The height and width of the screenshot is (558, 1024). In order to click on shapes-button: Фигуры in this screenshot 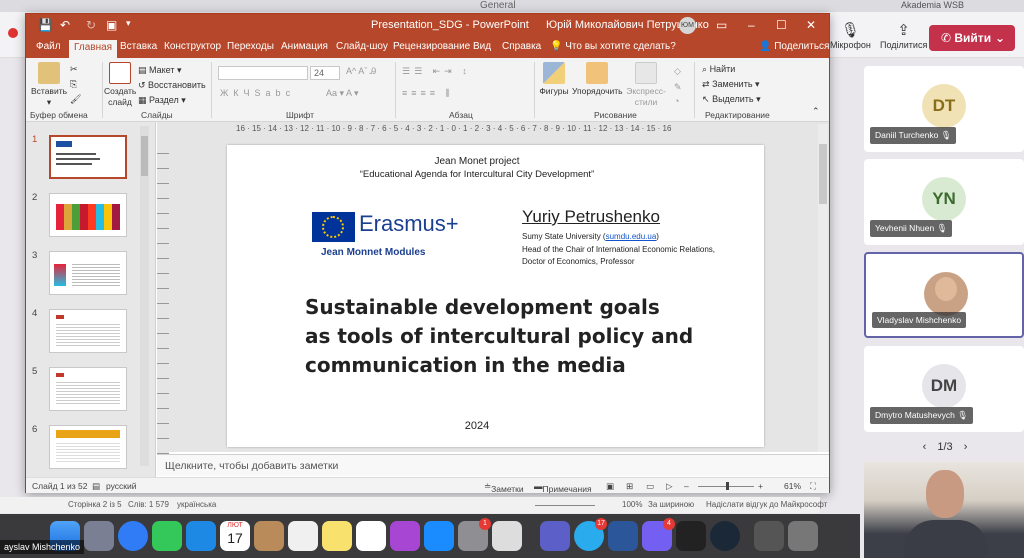, I will do `click(554, 79)`.